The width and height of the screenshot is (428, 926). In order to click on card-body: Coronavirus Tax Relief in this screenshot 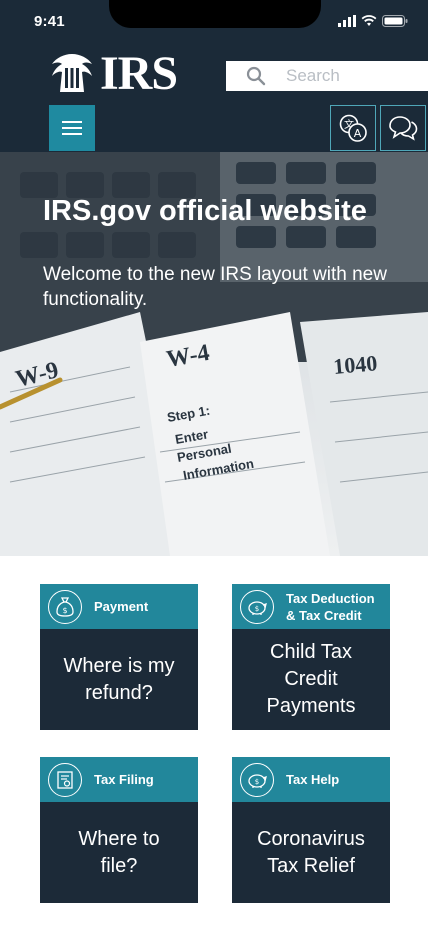, I will do `click(311, 852)`.